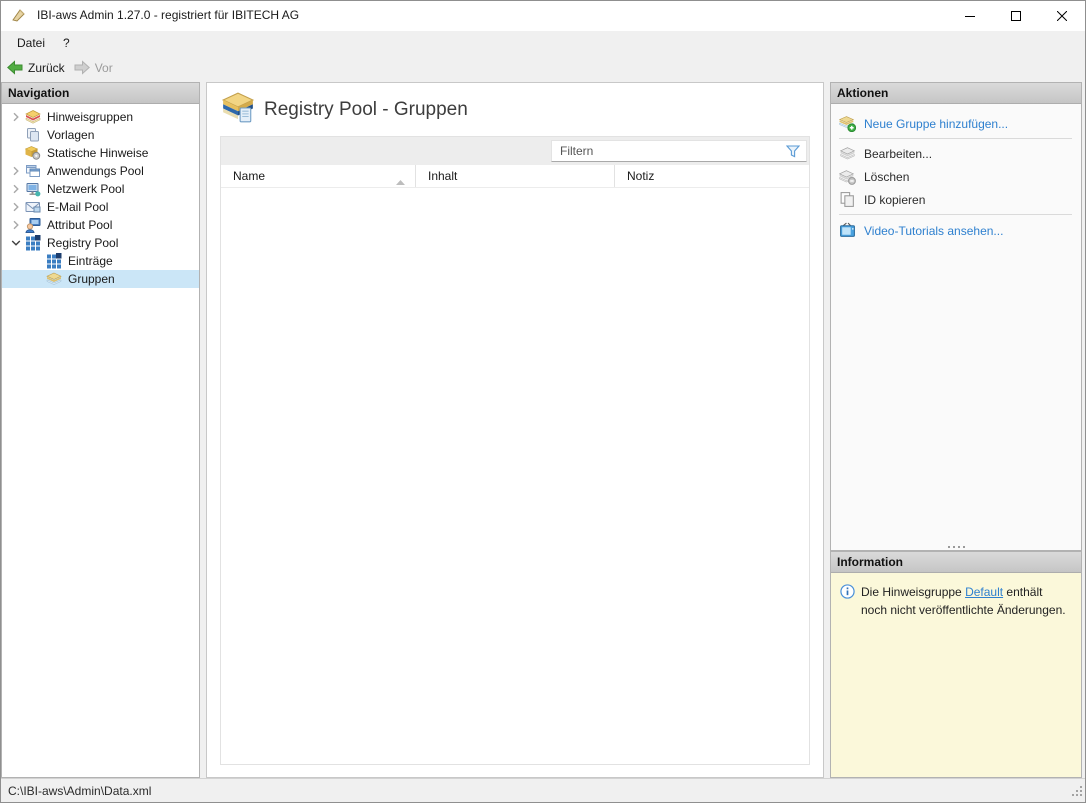 The width and height of the screenshot is (1086, 803). What do you see at coordinates (95, 171) in the screenshot?
I see `nav-item-label: Anwendungs Pool` at bounding box center [95, 171].